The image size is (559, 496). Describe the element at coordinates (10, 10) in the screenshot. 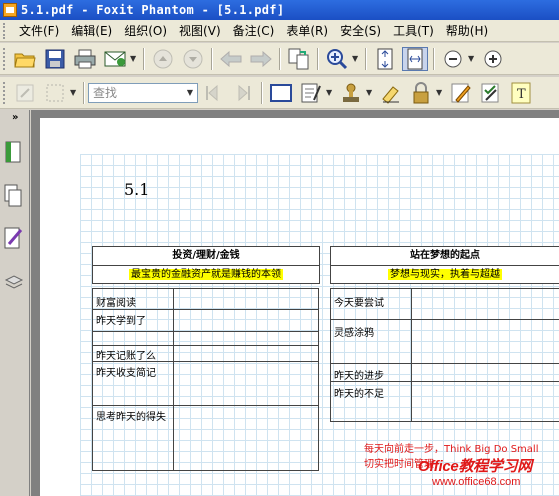

I see `foxit-app-icon` at that location.